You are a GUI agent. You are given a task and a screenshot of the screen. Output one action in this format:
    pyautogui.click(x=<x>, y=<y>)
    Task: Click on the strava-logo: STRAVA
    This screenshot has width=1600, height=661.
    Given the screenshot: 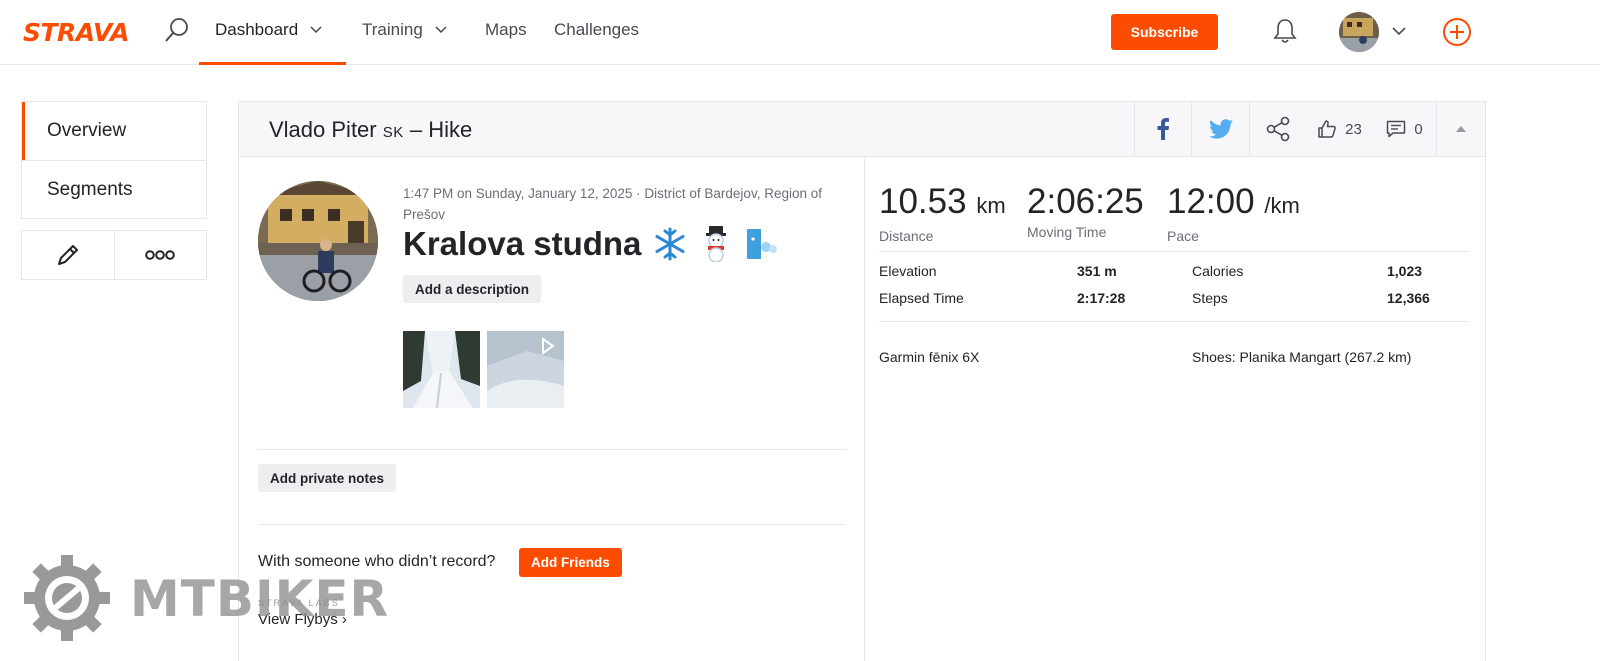 What is the action you would take?
    pyautogui.click(x=76, y=32)
    